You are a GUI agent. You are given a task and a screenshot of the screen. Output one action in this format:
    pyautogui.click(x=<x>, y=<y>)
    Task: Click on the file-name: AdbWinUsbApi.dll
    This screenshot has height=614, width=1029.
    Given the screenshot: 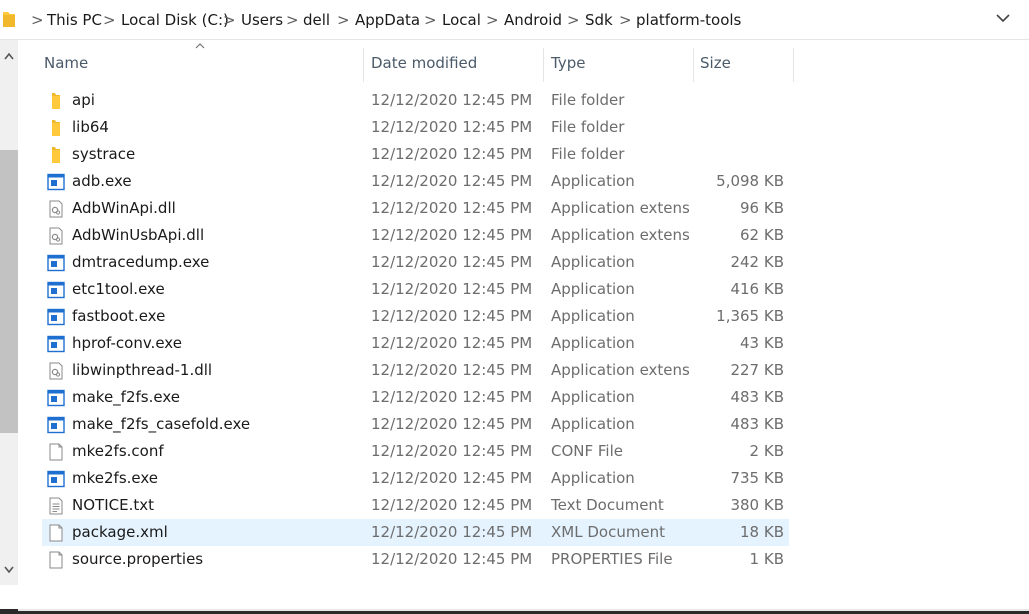 What is the action you would take?
    pyautogui.click(x=138, y=235)
    